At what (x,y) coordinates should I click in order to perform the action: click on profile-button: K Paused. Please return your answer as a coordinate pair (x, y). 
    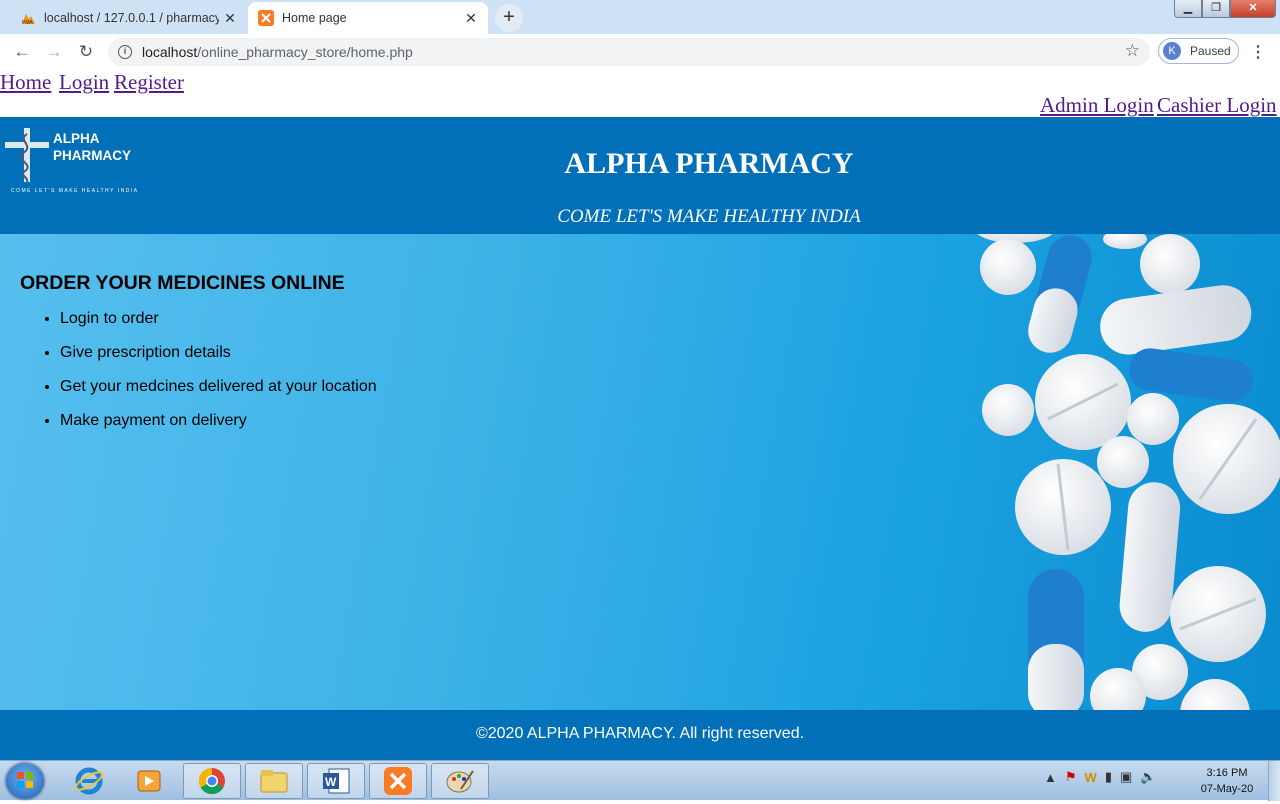
    Looking at the image, I should click on (1198, 51).